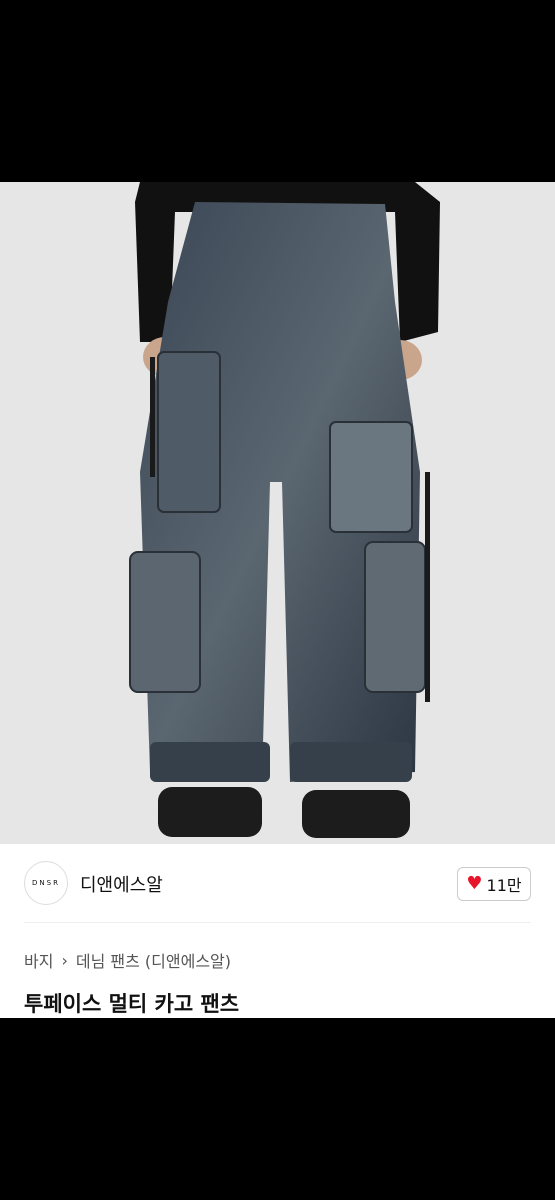 The width and height of the screenshot is (555, 1200). What do you see at coordinates (46, 883) in the screenshot?
I see `brand-logo: DNSR` at bounding box center [46, 883].